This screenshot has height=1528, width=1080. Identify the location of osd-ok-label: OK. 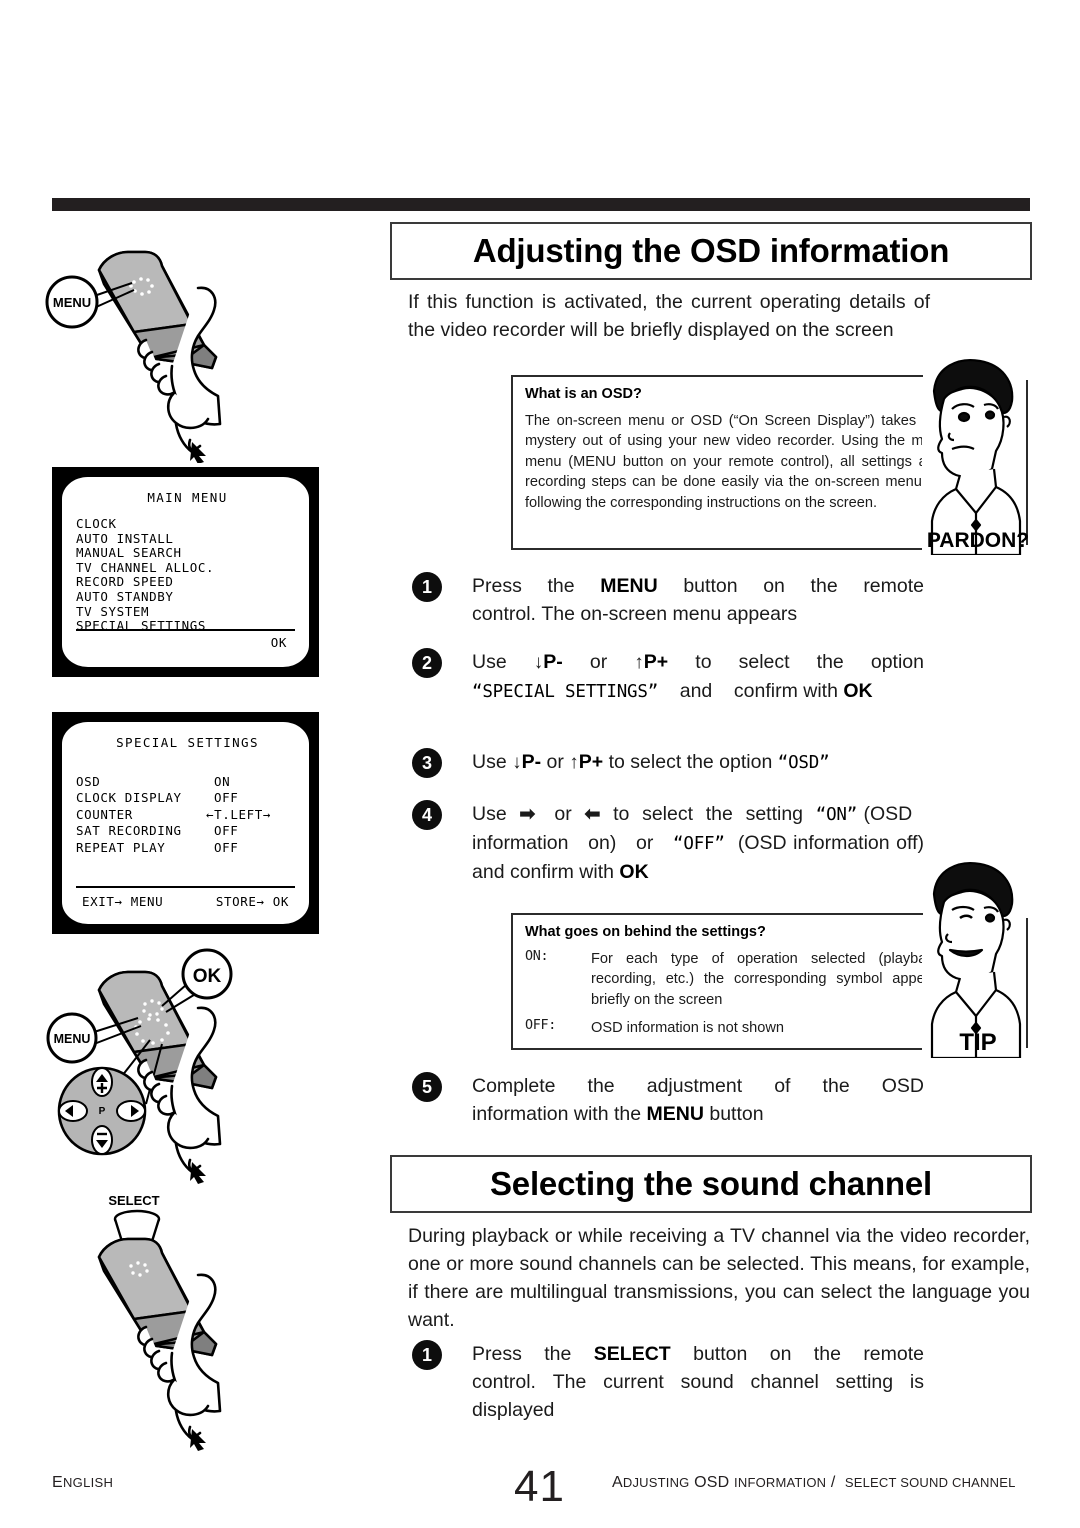
(278, 642).